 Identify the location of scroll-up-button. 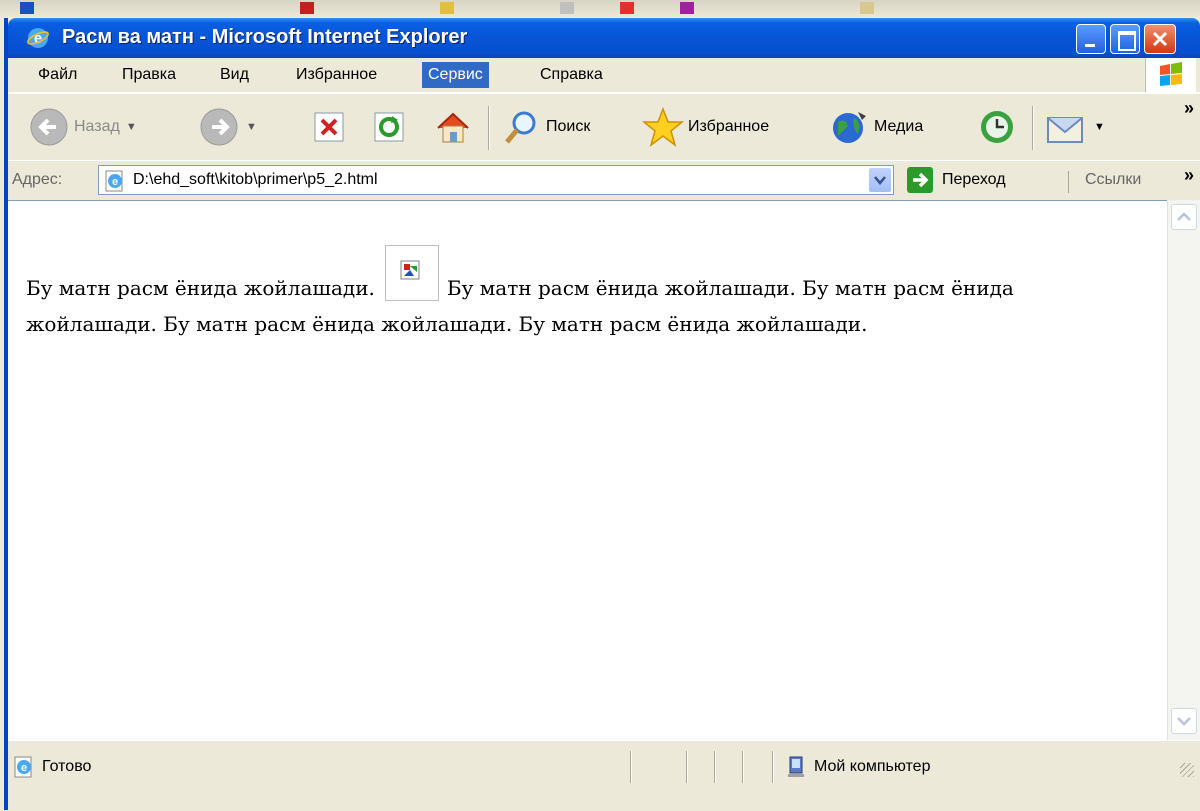
(1184, 217).